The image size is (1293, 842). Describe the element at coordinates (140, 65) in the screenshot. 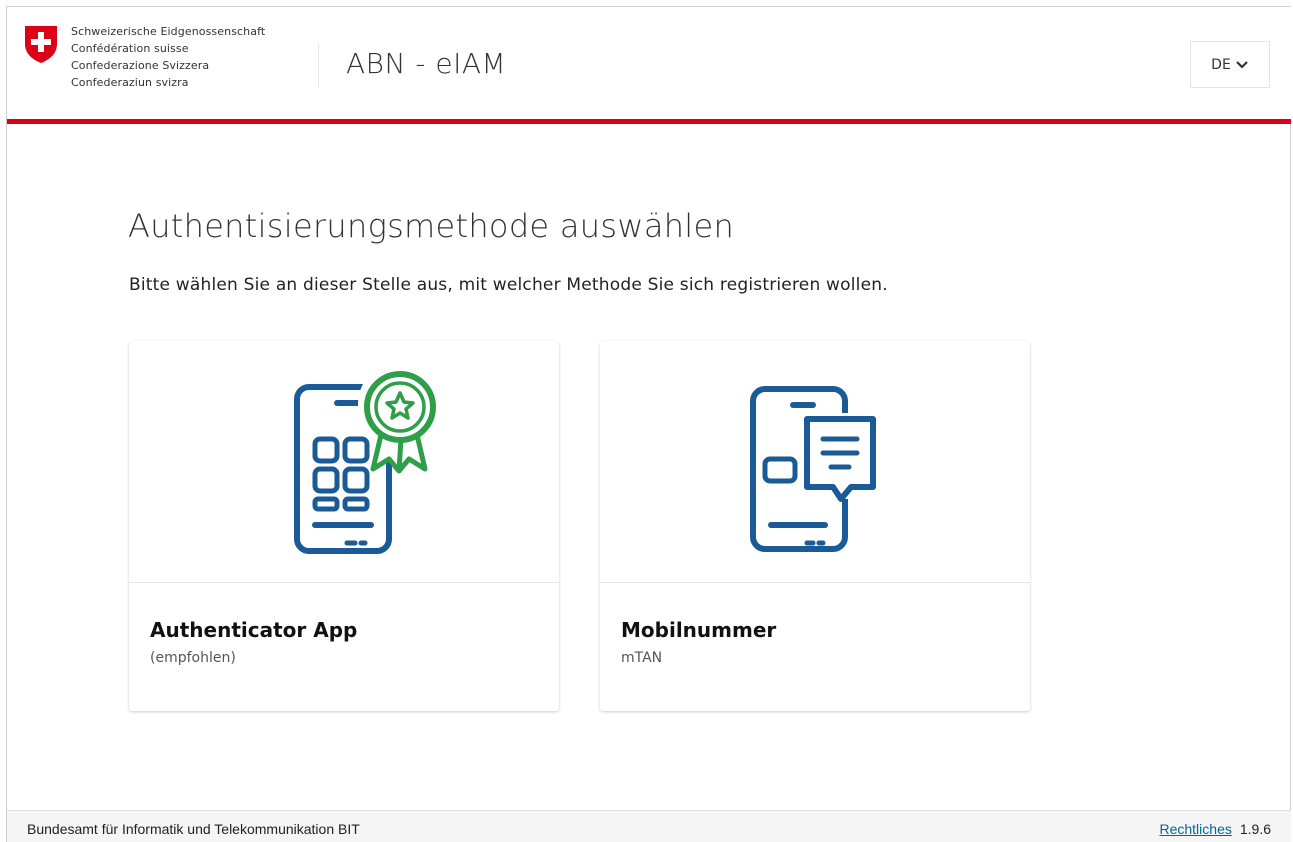

I see `federation-line-it: Confederazione Svizzera` at that location.